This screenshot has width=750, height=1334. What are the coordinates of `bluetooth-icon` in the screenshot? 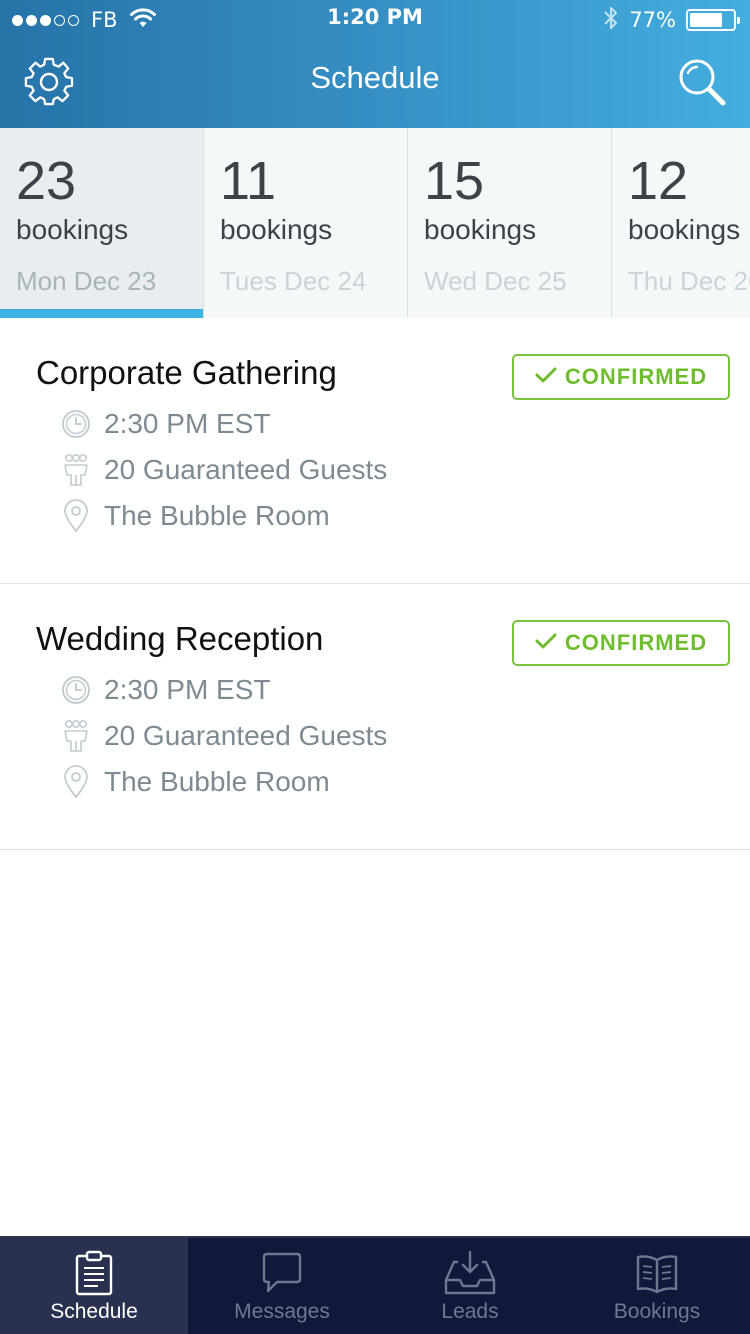 It's located at (611, 20).